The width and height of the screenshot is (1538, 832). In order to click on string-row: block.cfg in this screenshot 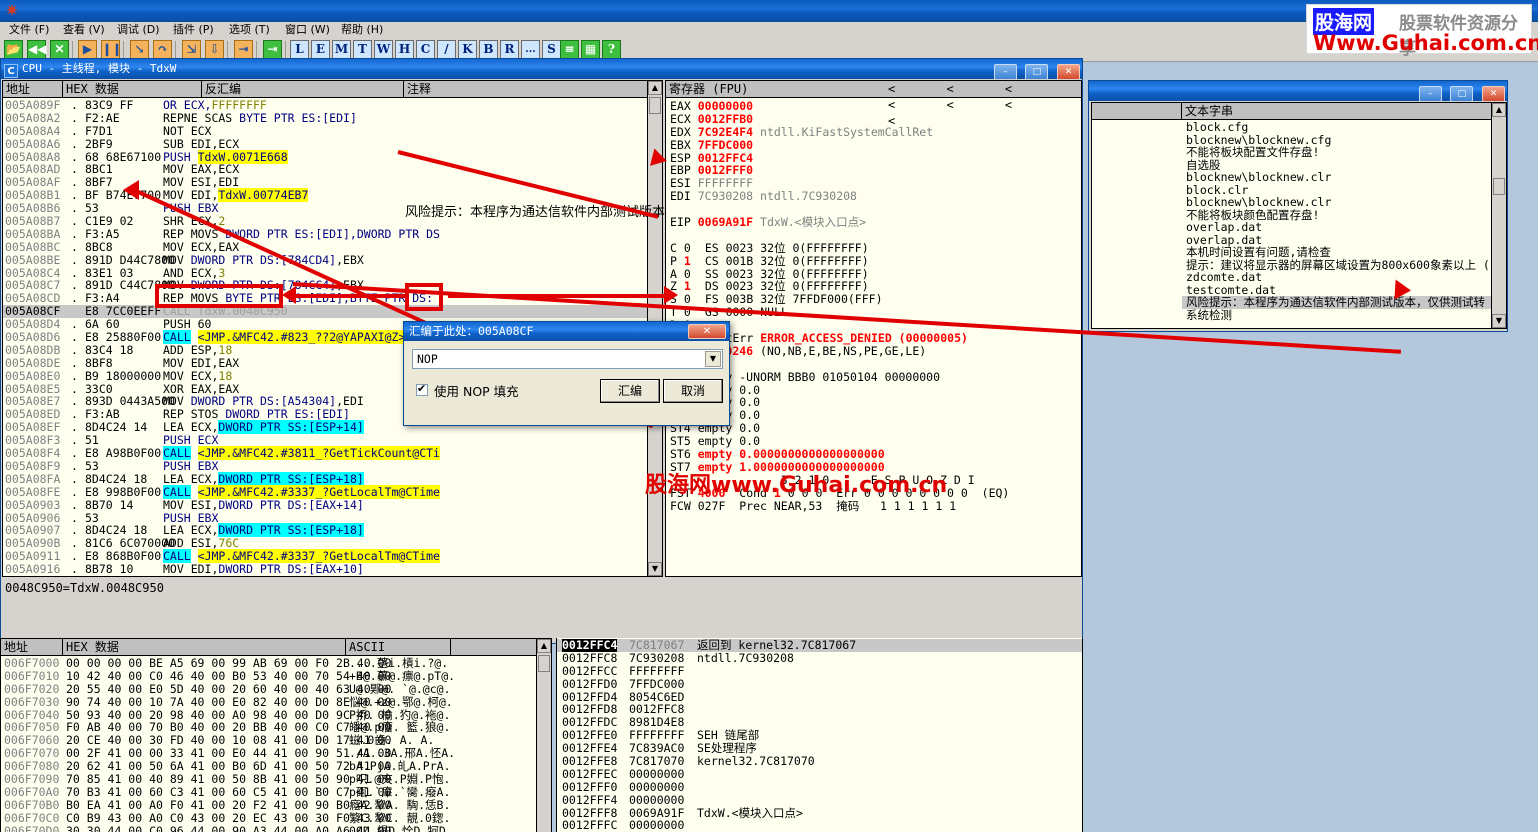, I will do `click(1344, 127)`.